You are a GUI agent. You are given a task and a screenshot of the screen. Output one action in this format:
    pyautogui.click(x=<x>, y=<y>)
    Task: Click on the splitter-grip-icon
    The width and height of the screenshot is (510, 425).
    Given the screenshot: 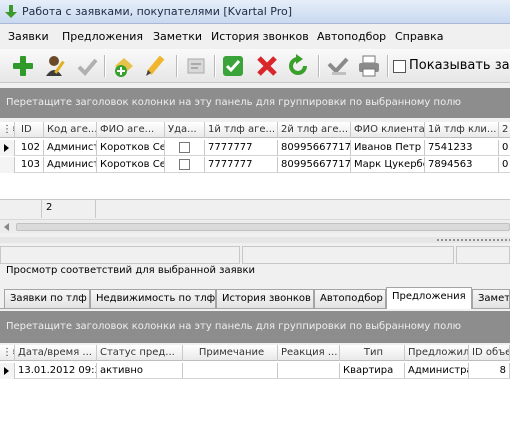 What is the action you would take?
    pyautogui.click(x=473, y=240)
    